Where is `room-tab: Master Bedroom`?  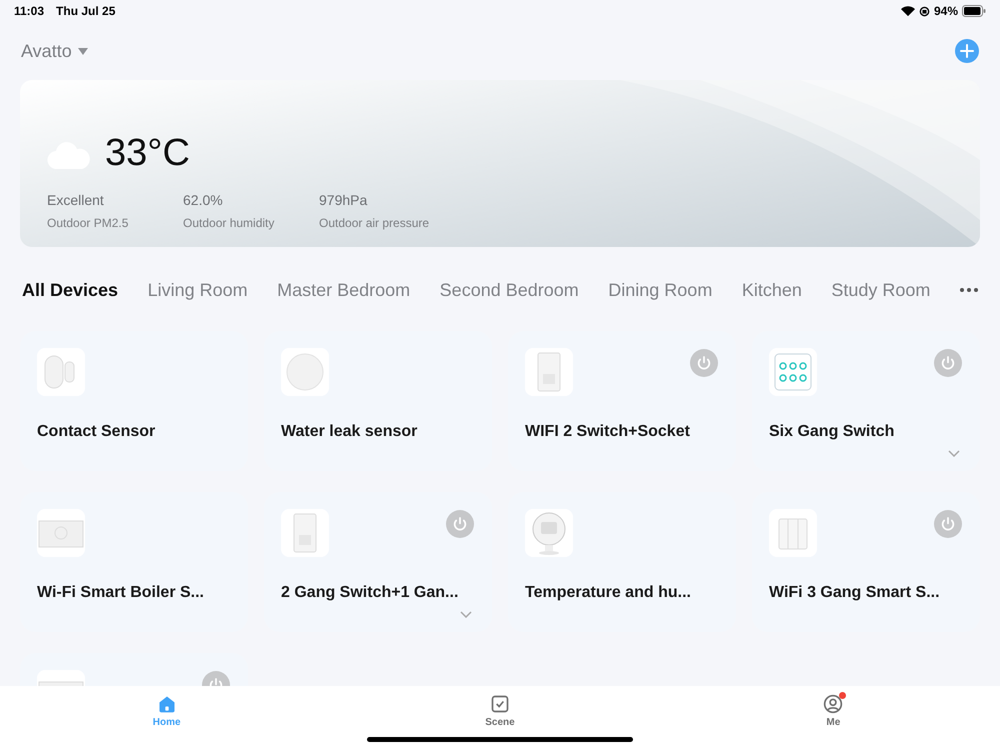
room-tab: Master Bedroom is located at coordinates (343, 290).